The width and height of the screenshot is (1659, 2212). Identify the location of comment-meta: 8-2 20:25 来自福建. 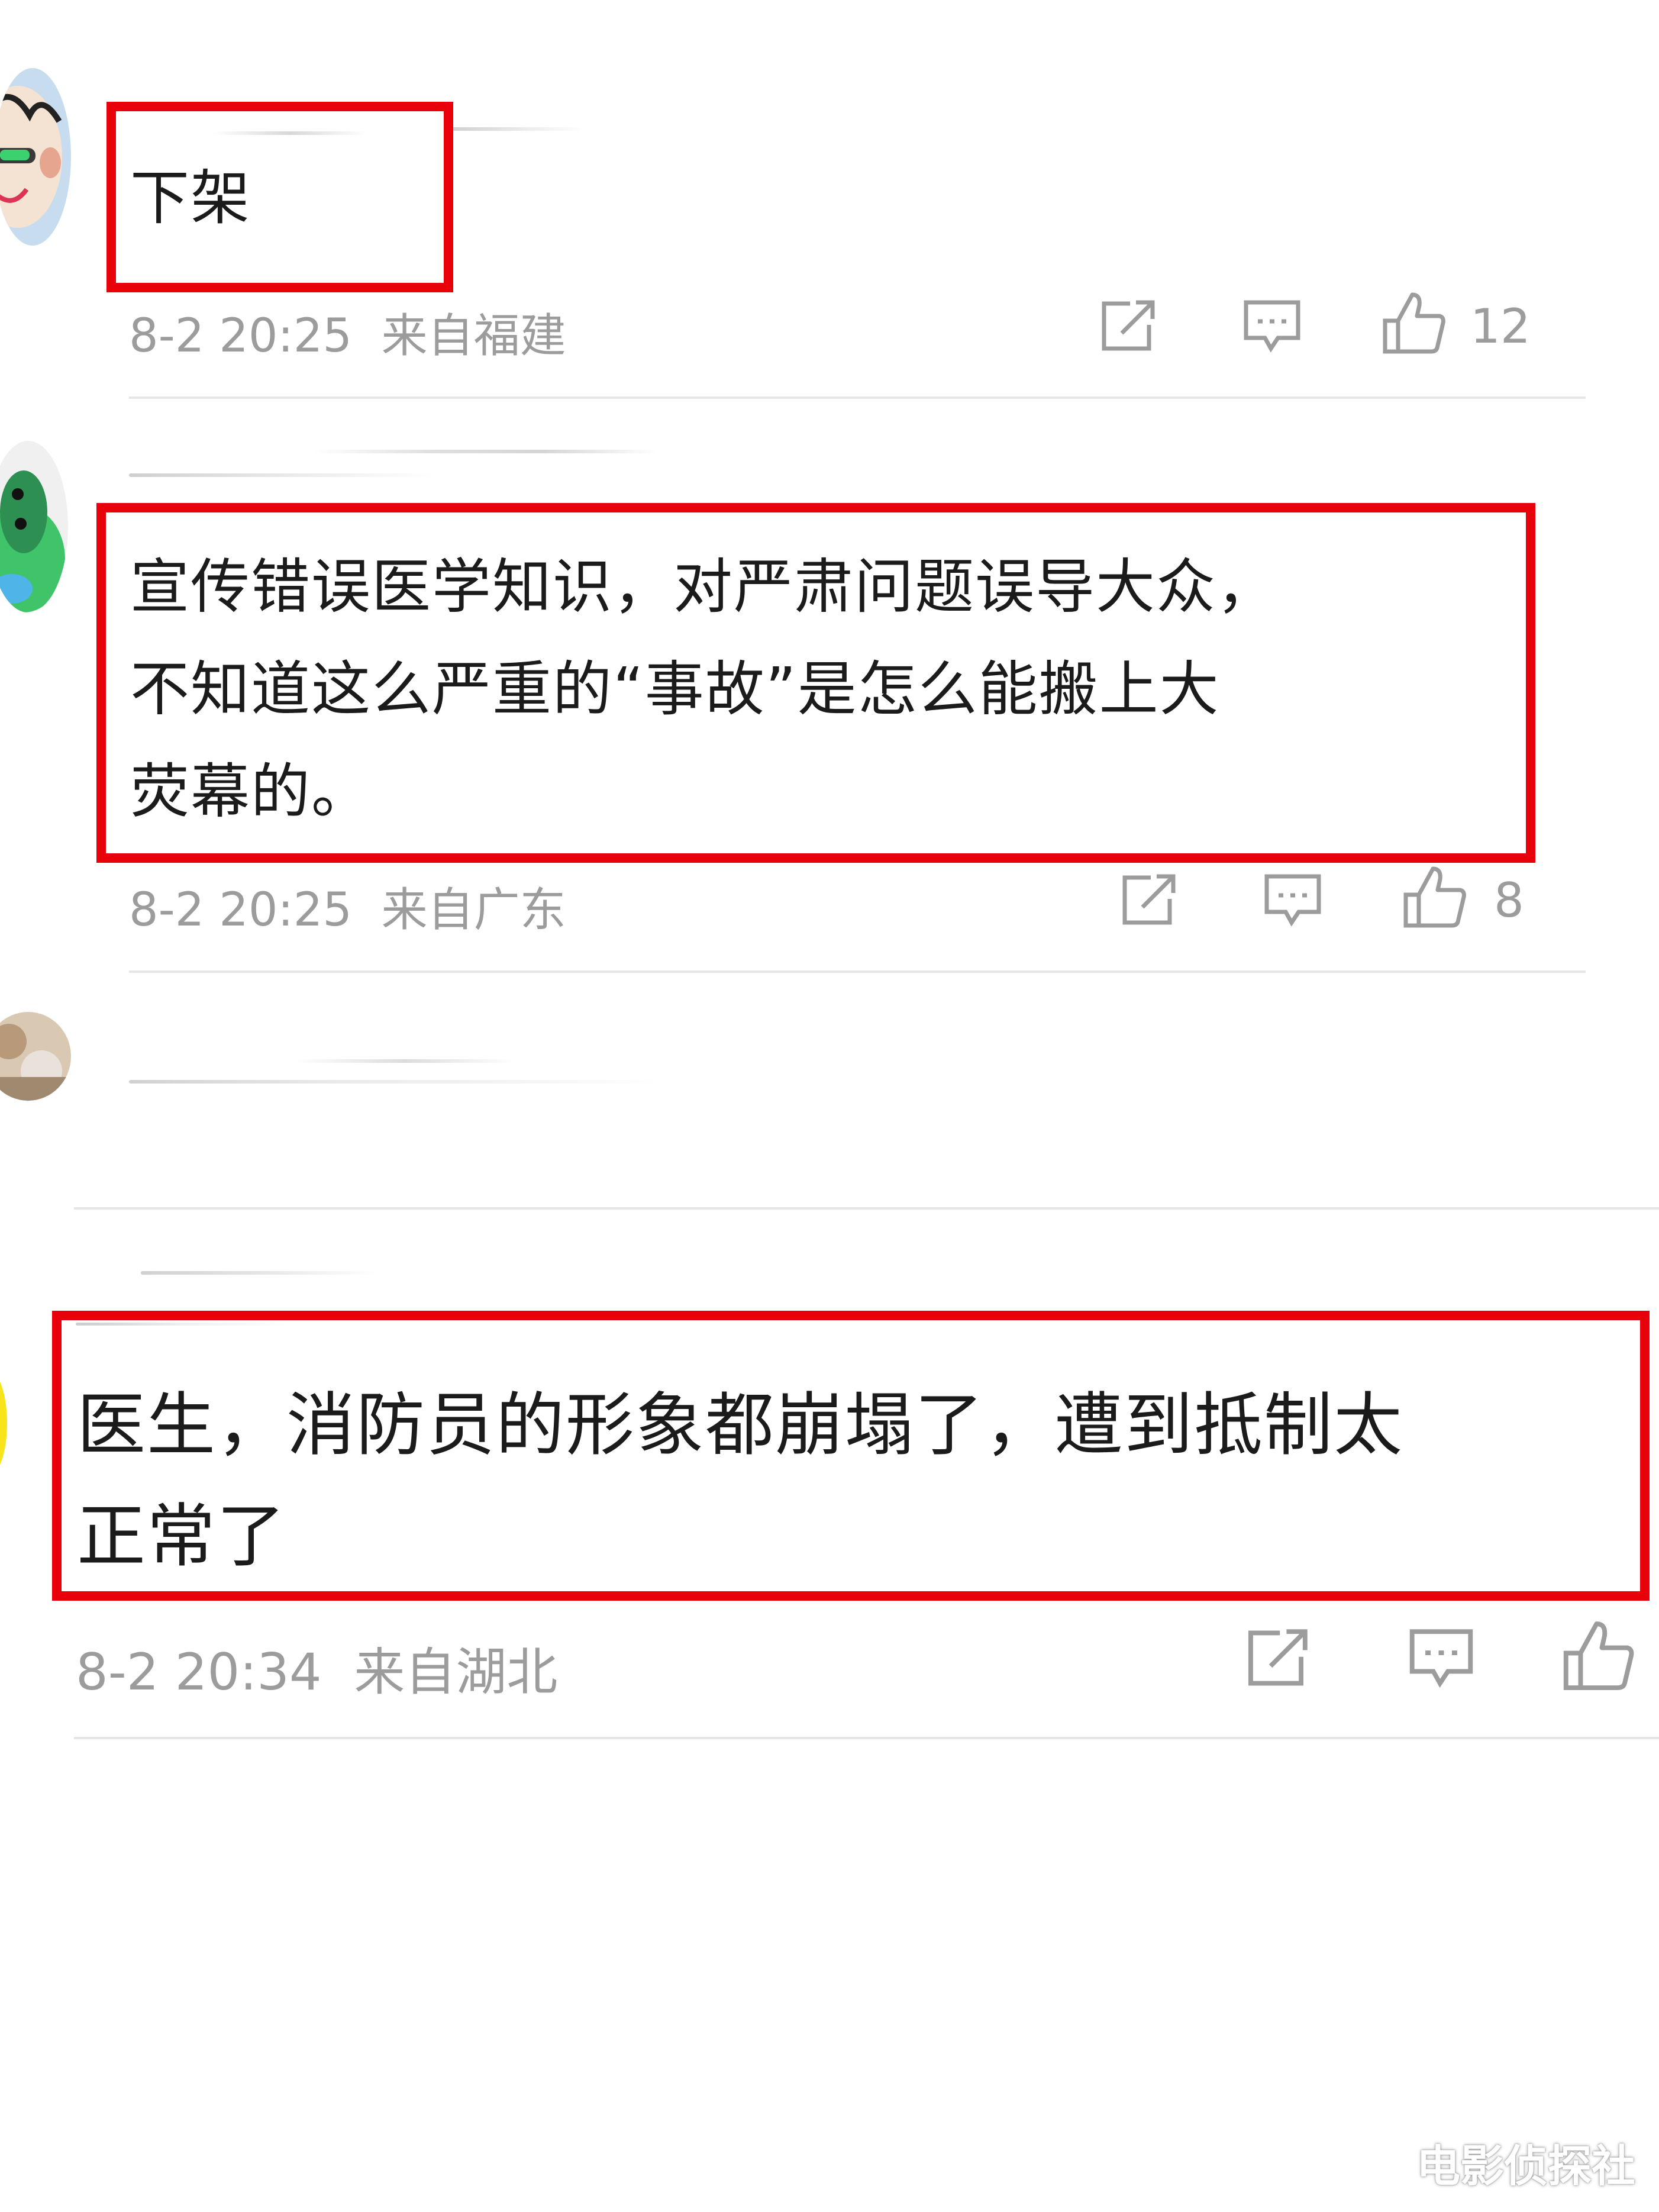
(347, 332).